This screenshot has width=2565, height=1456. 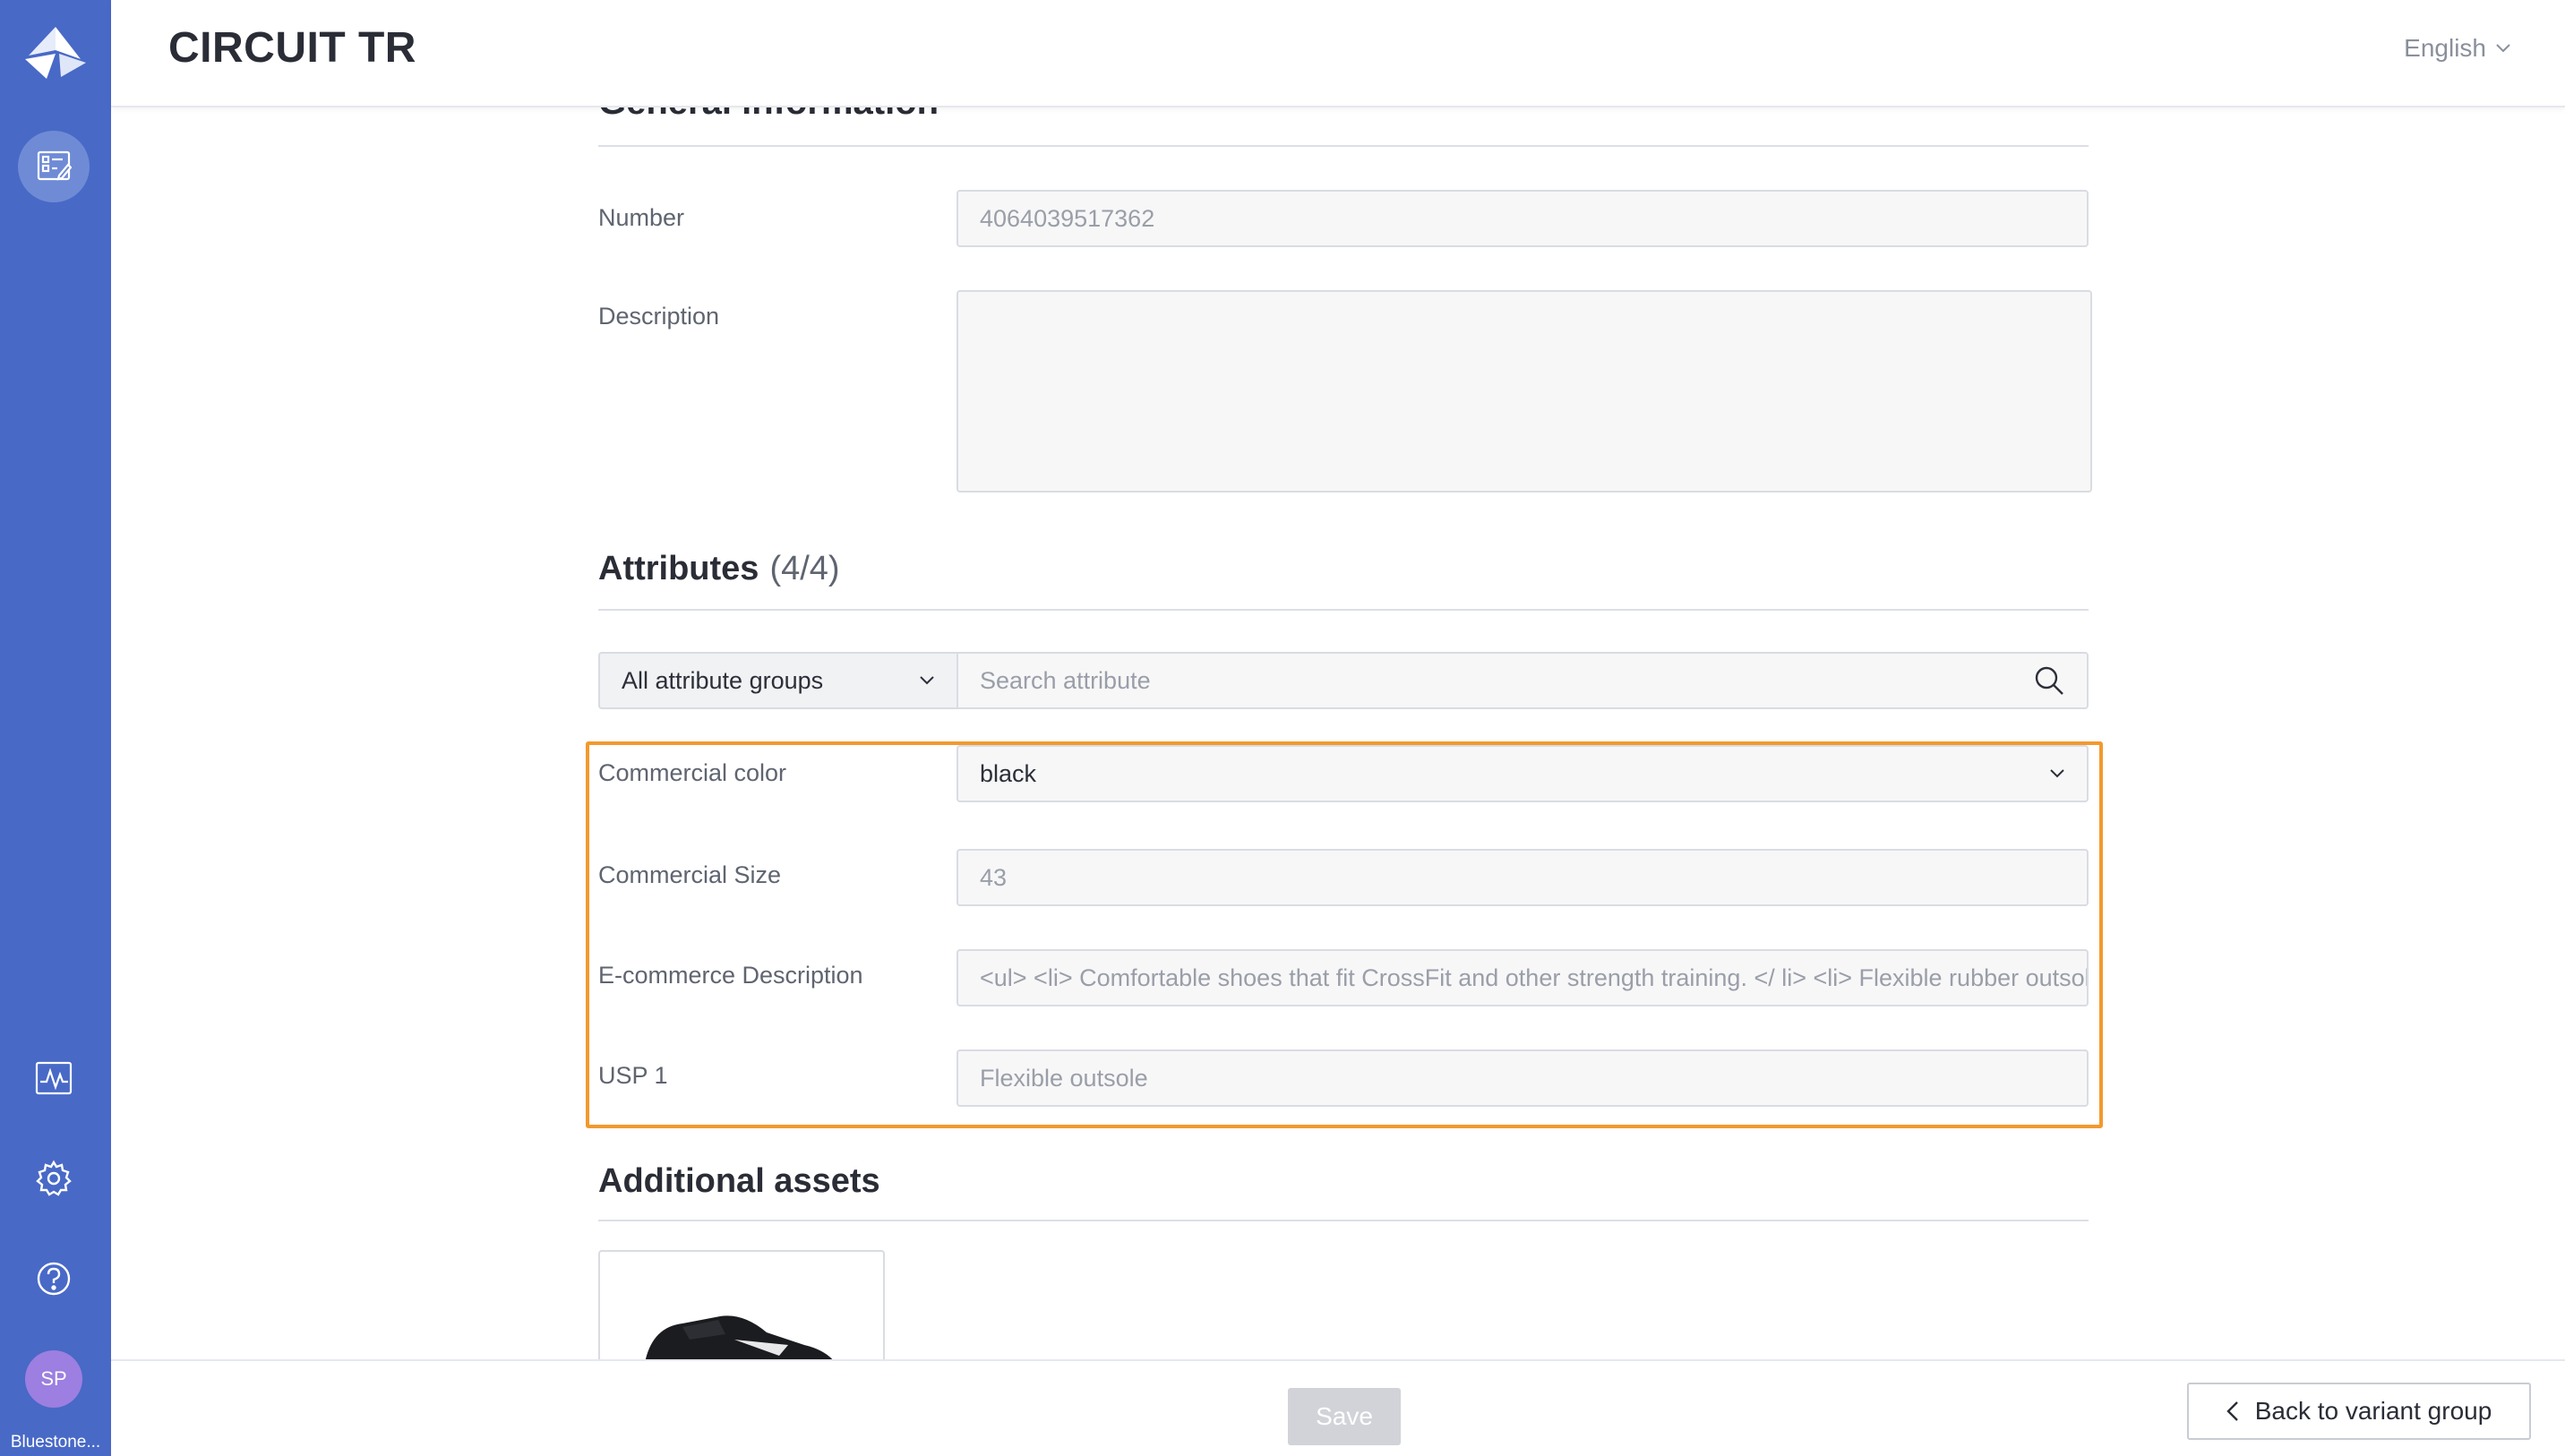 What do you see at coordinates (739, 1337) in the screenshot?
I see `shoe-image` at bounding box center [739, 1337].